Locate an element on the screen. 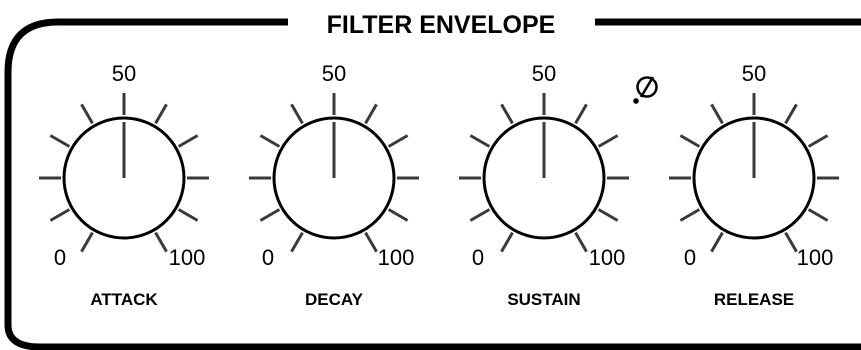 Image resolution: width=861 pixels, height=350 pixels. release-scale-mid: 50 is located at coordinates (754, 73).